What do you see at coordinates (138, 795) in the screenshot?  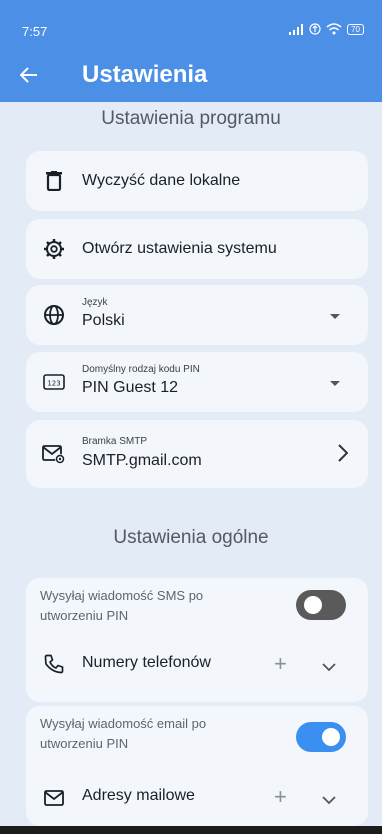 I see `email-addresses-label: Adresy mailowe` at bounding box center [138, 795].